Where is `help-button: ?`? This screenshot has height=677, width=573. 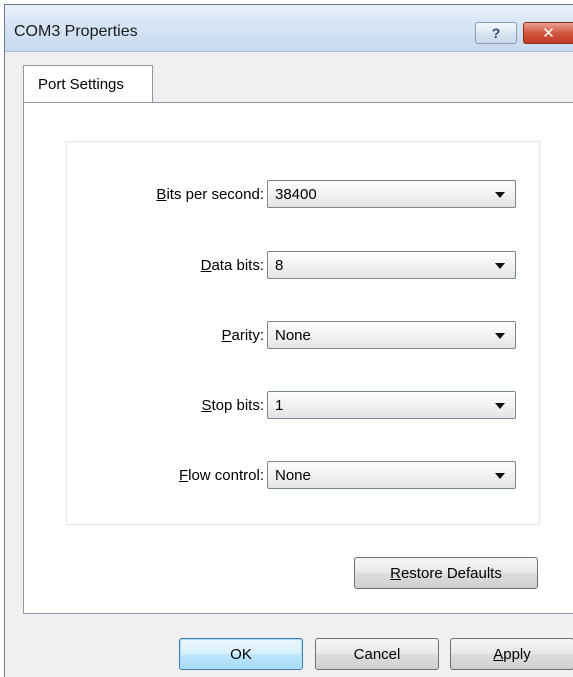 help-button: ? is located at coordinates (496, 33).